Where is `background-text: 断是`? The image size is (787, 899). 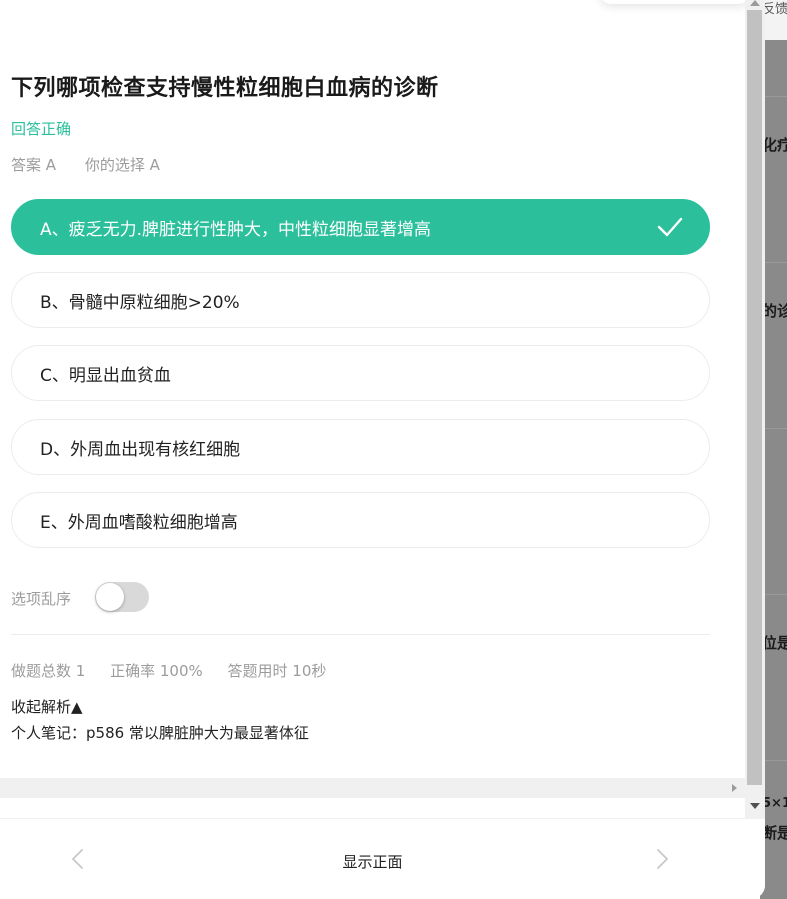
background-text: 断是 is located at coordinates (774, 833).